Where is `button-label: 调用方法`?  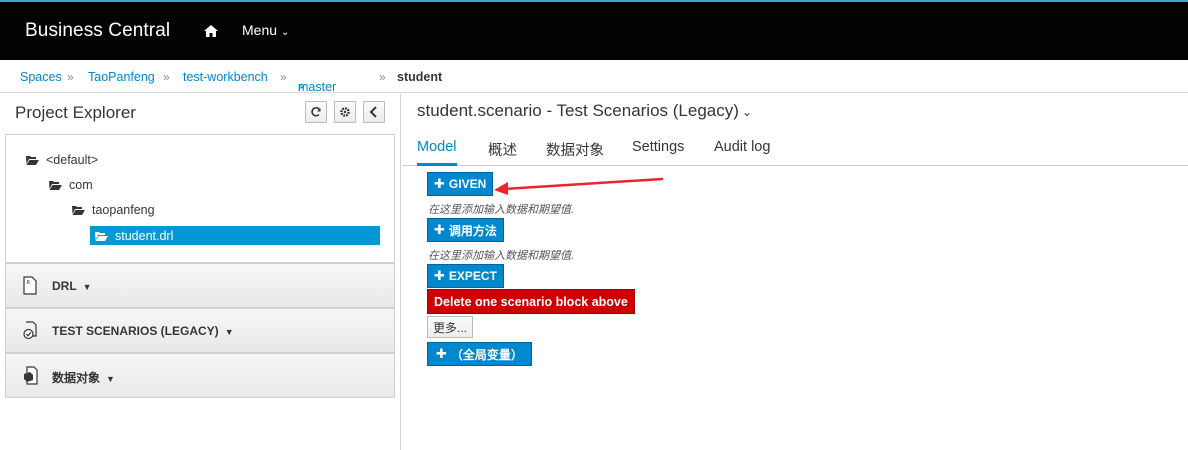
button-label: 调用方法 is located at coordinates (472, 230).